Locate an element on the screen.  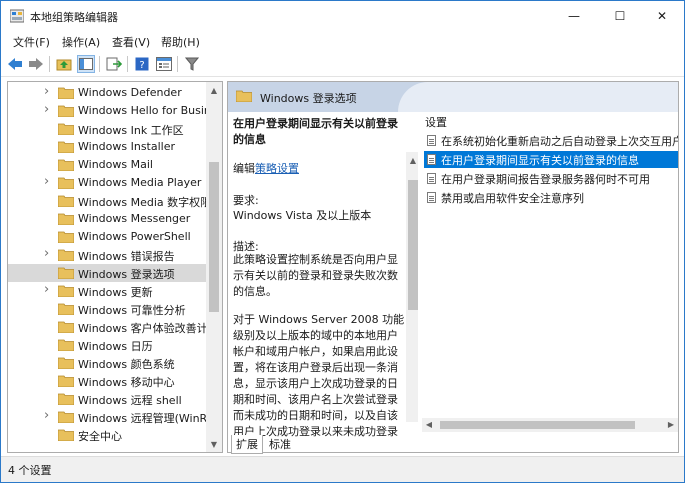
tree-item-label: Windows 远程管理(WinRM) is located at coordinates (142, 418).